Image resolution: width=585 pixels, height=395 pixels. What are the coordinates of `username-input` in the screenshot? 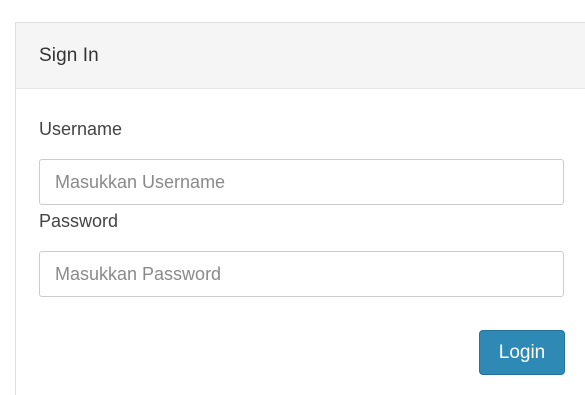 It's located at (301, 182).